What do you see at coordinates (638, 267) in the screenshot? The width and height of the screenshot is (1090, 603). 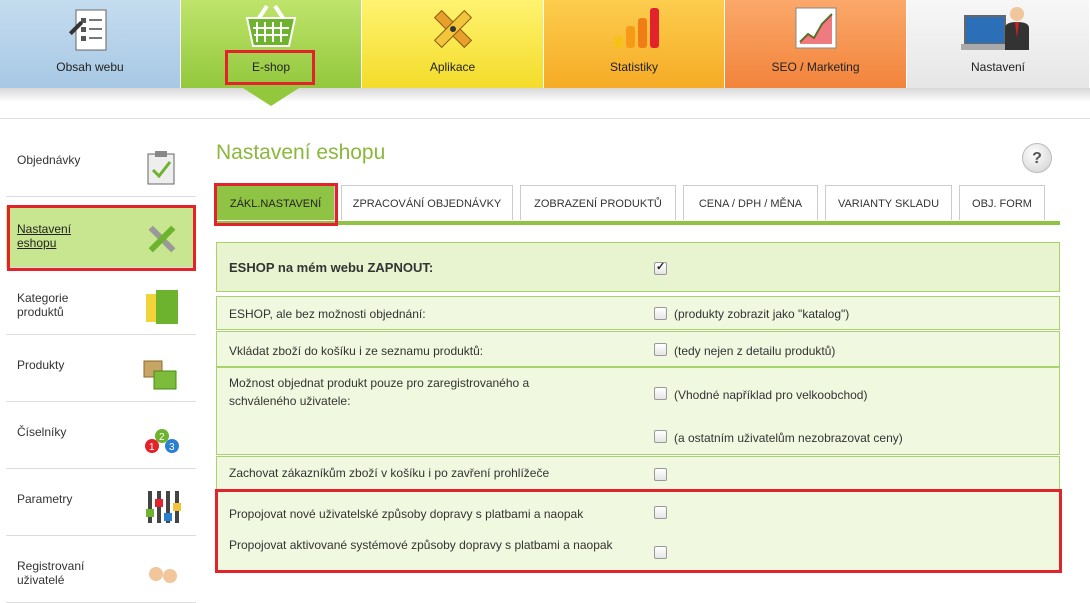 I see `setting-row-eshop-on: ESHOP na mém webu ZAPNOUT:` at bounding box center [638, 267].